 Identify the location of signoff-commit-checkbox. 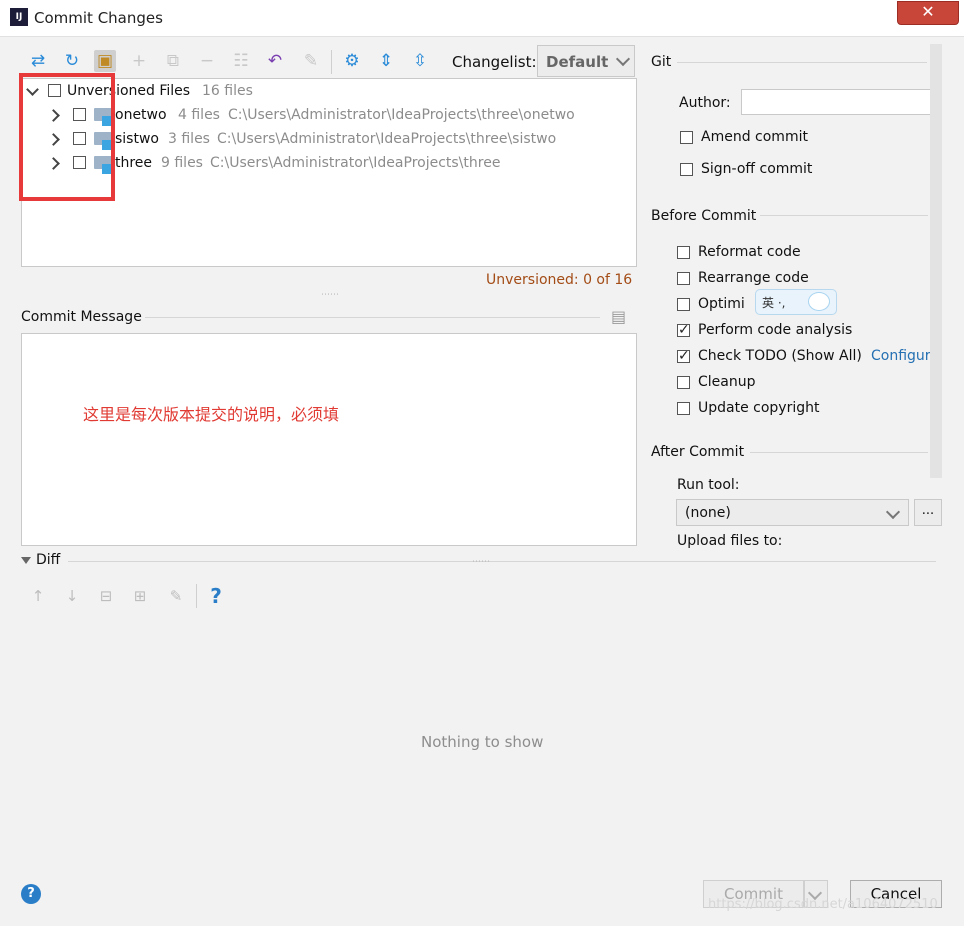
(686, 169).